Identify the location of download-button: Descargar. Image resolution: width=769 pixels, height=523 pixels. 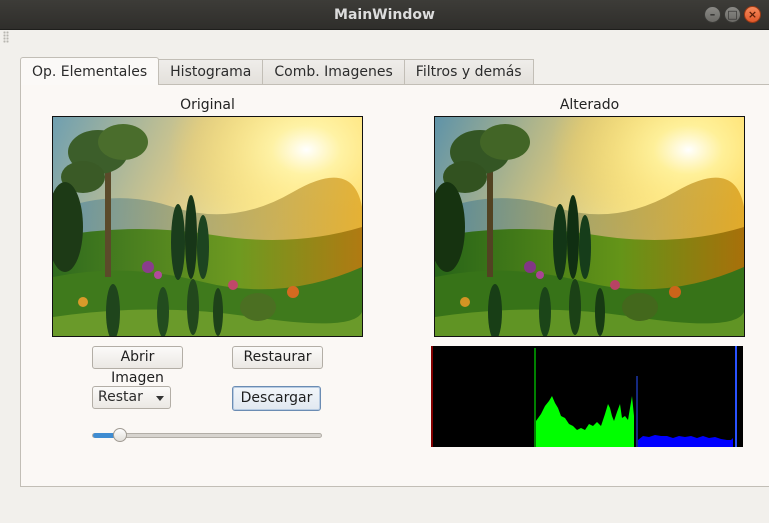
(276, 398).